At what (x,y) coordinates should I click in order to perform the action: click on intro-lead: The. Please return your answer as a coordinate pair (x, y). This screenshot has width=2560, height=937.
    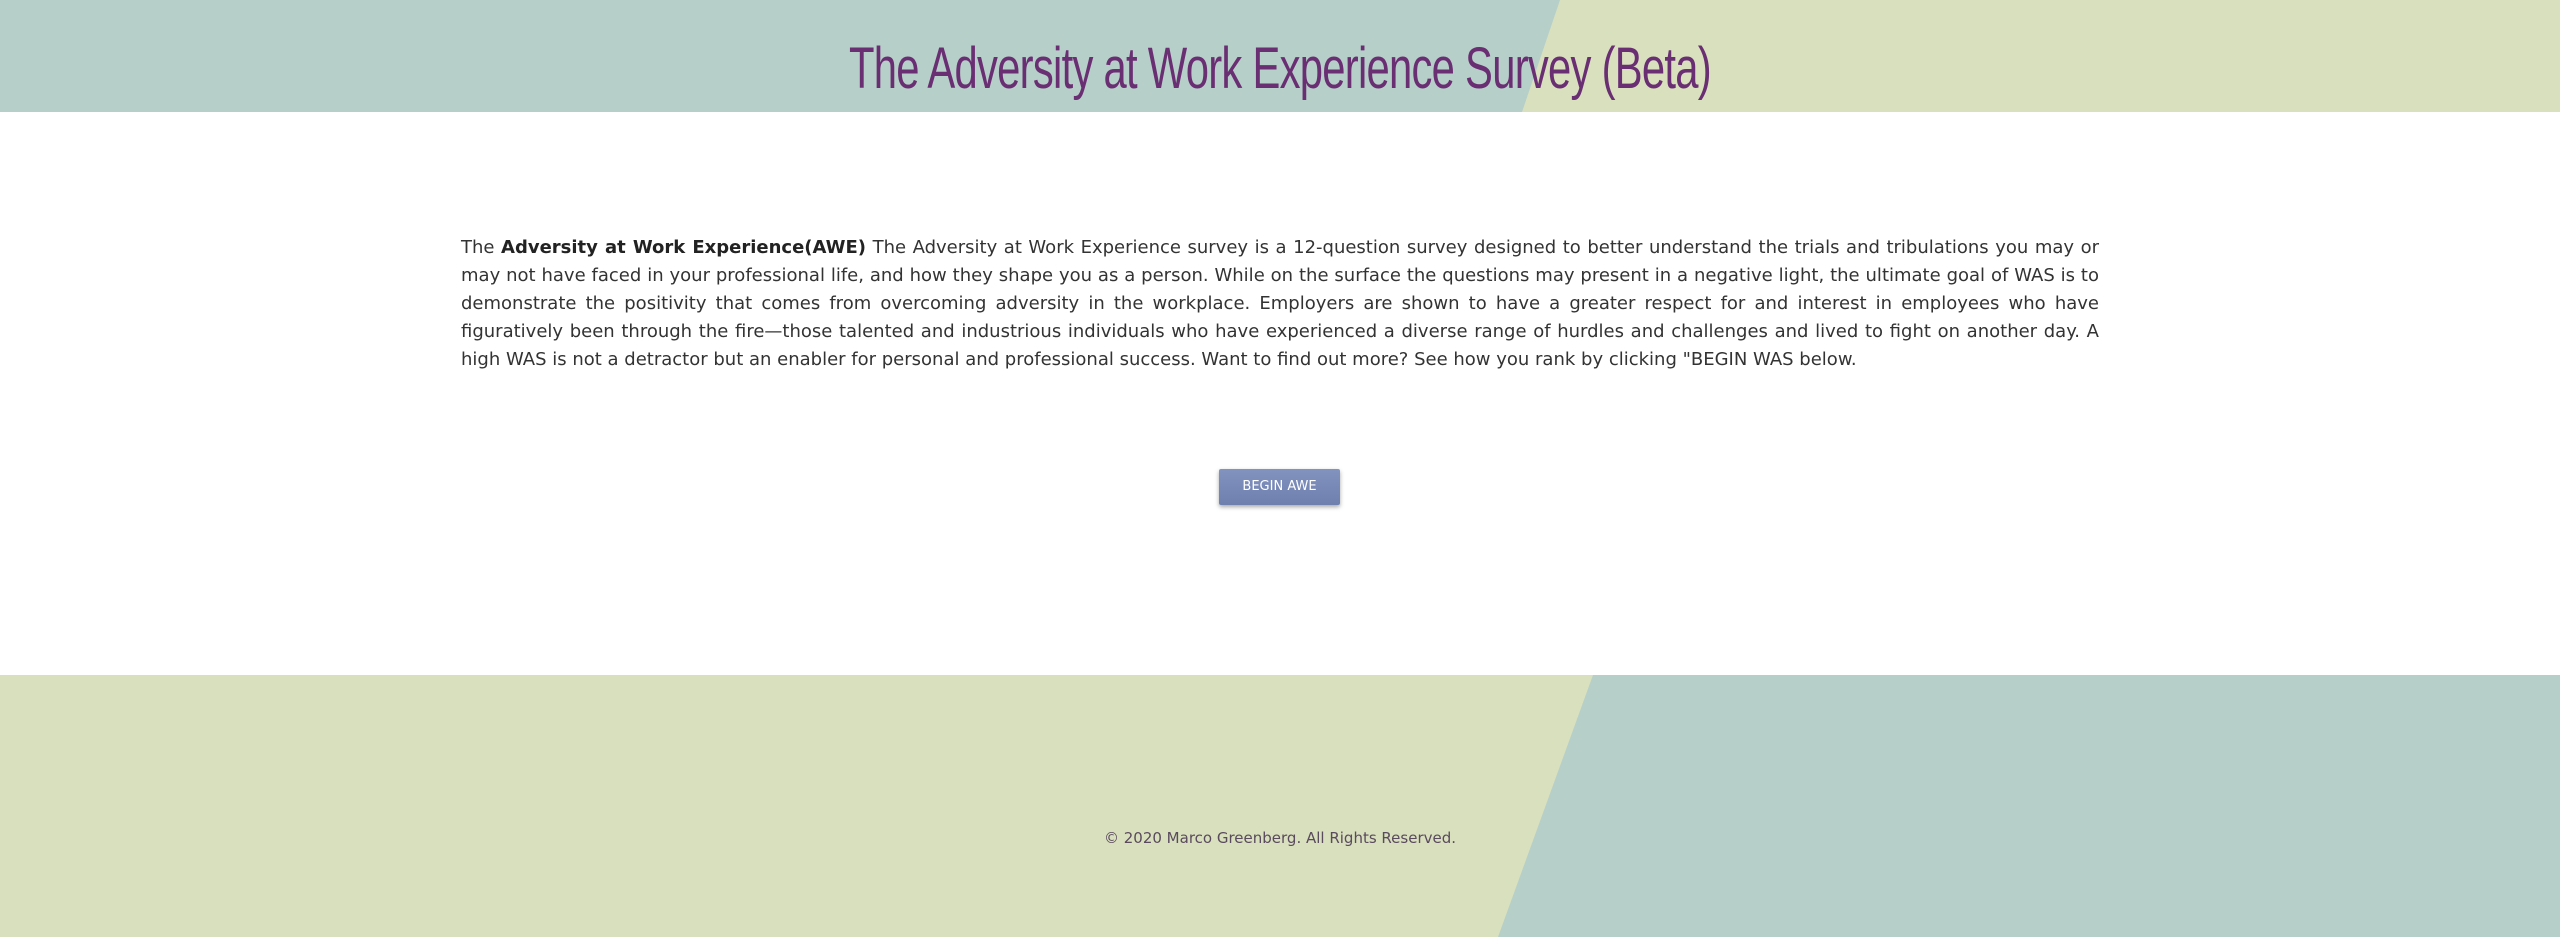
    Looking at the image, I should click on (481, 247).